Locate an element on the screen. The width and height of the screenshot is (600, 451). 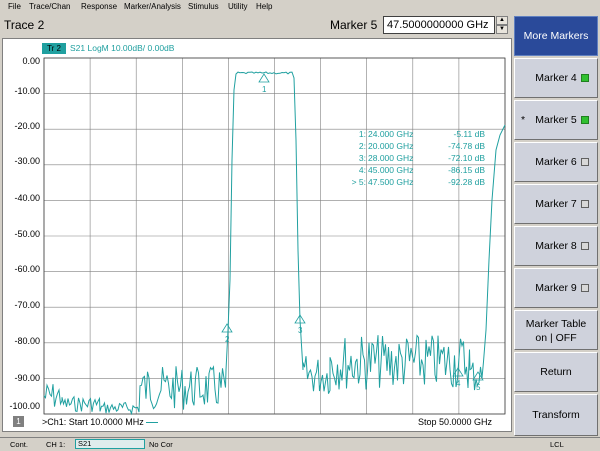
y-tick-label: -100.00 is located at coordinates (24, 406).